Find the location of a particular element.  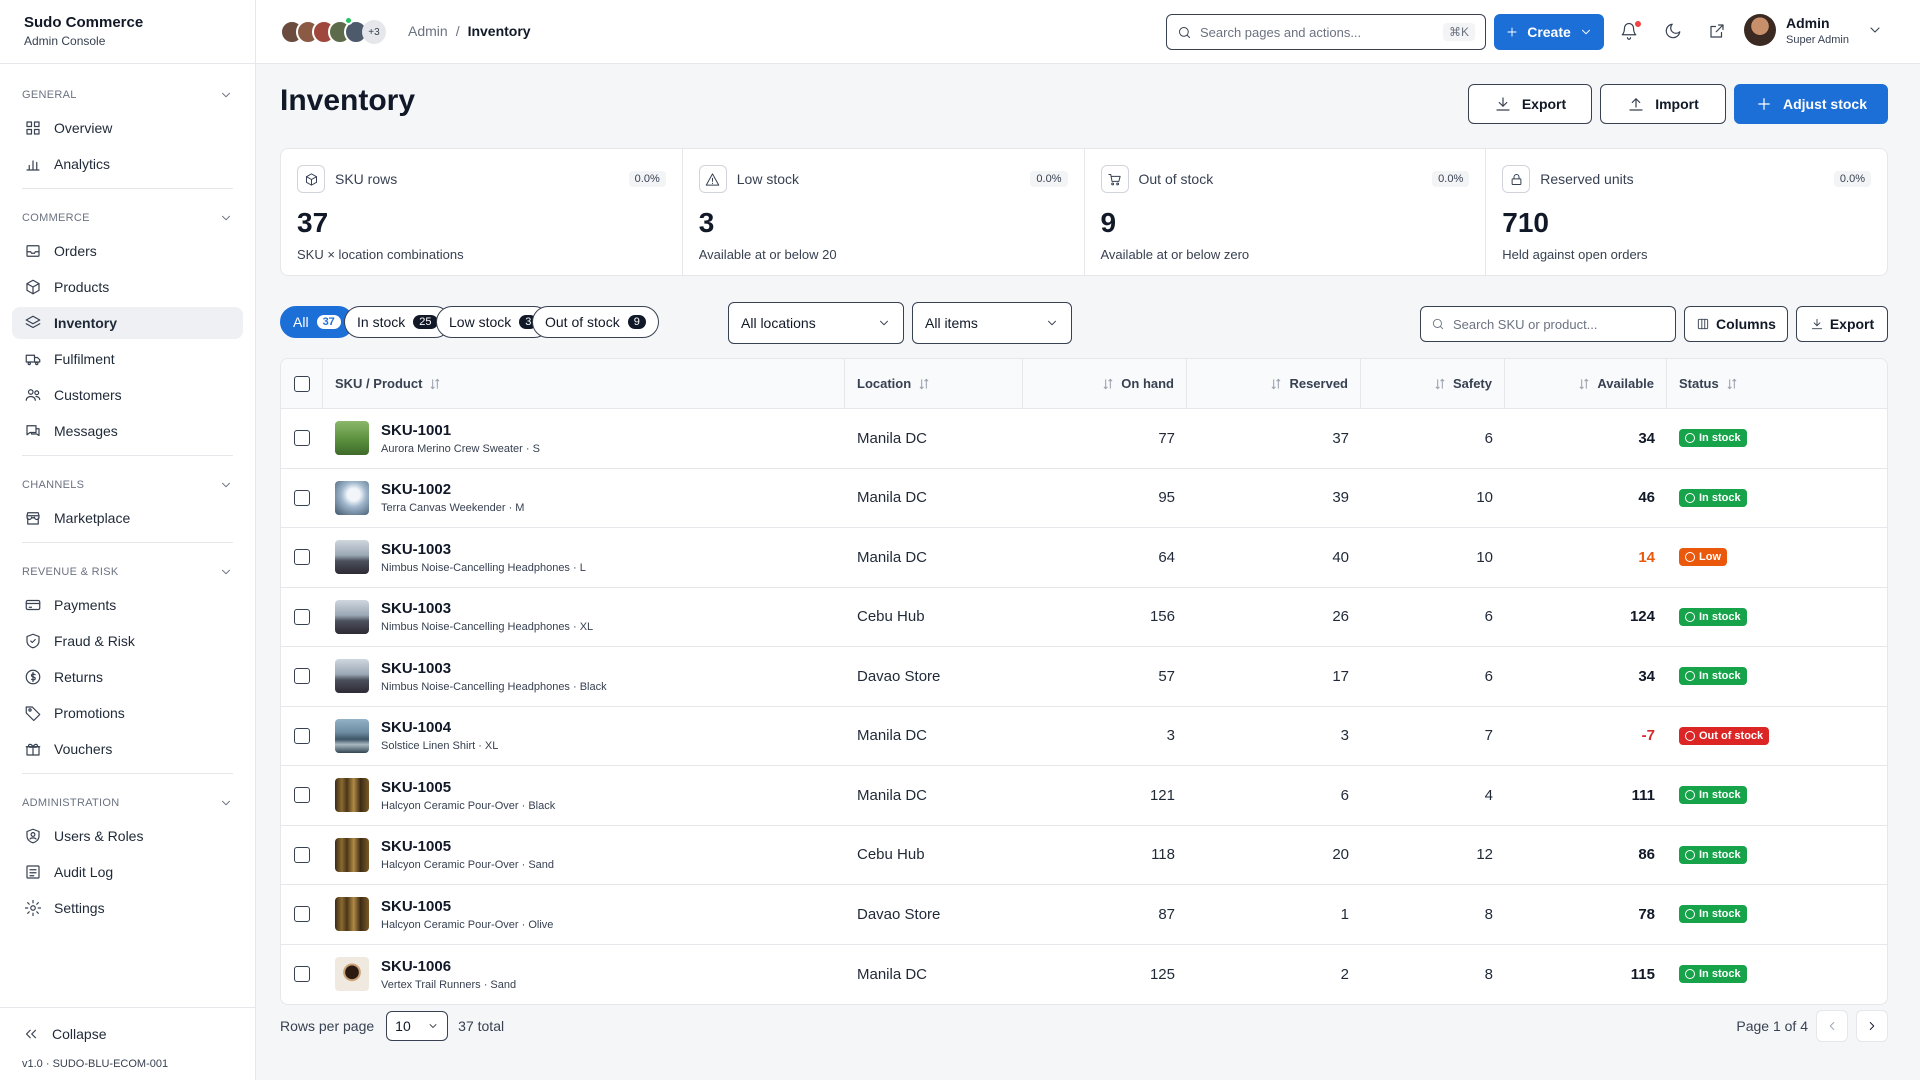

stat-subtext: Available at or below 20 is located at coordinates (767, 254).